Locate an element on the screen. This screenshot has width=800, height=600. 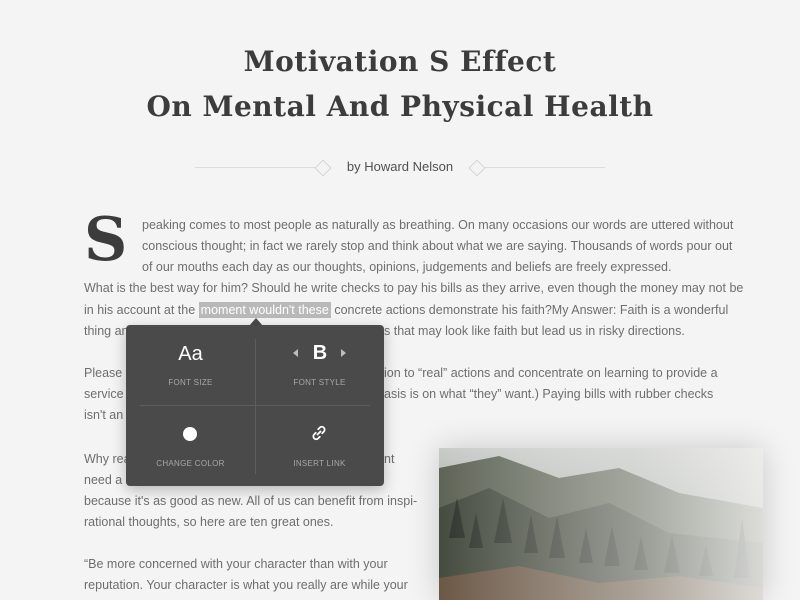
chevron-left-icon is located at coordinates (295, 353).